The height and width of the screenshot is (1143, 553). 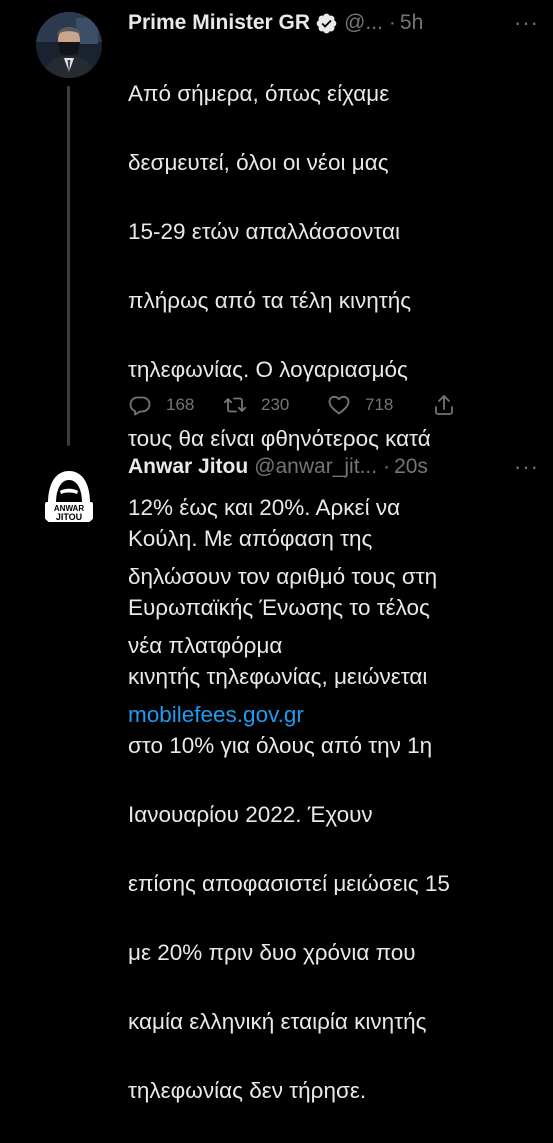 What do you see at coordinates (339, 405) in the screenshot?
I see `heart-icon` at bounding box center [339, 405].